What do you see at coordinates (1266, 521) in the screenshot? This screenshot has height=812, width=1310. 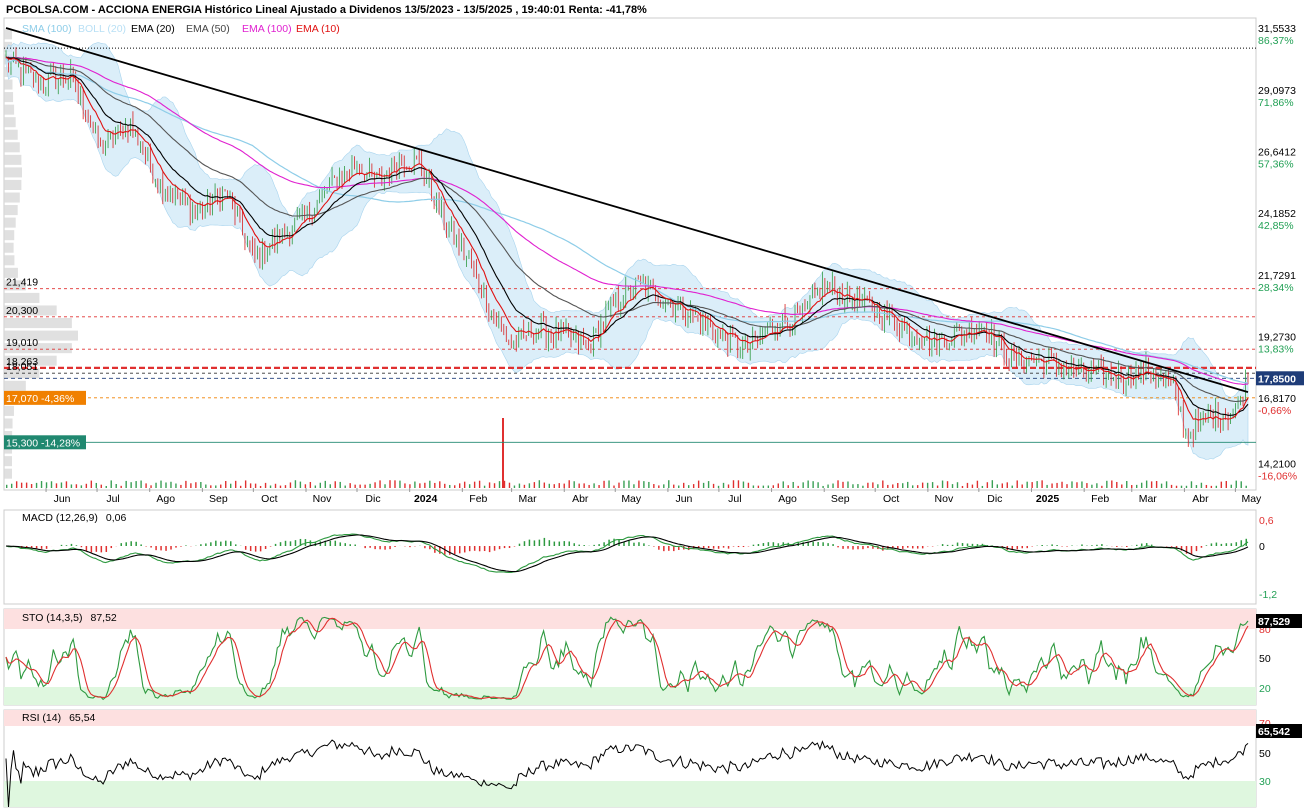 I see `macd-tick-top: 0,6` at bounding box center [1266, 521].